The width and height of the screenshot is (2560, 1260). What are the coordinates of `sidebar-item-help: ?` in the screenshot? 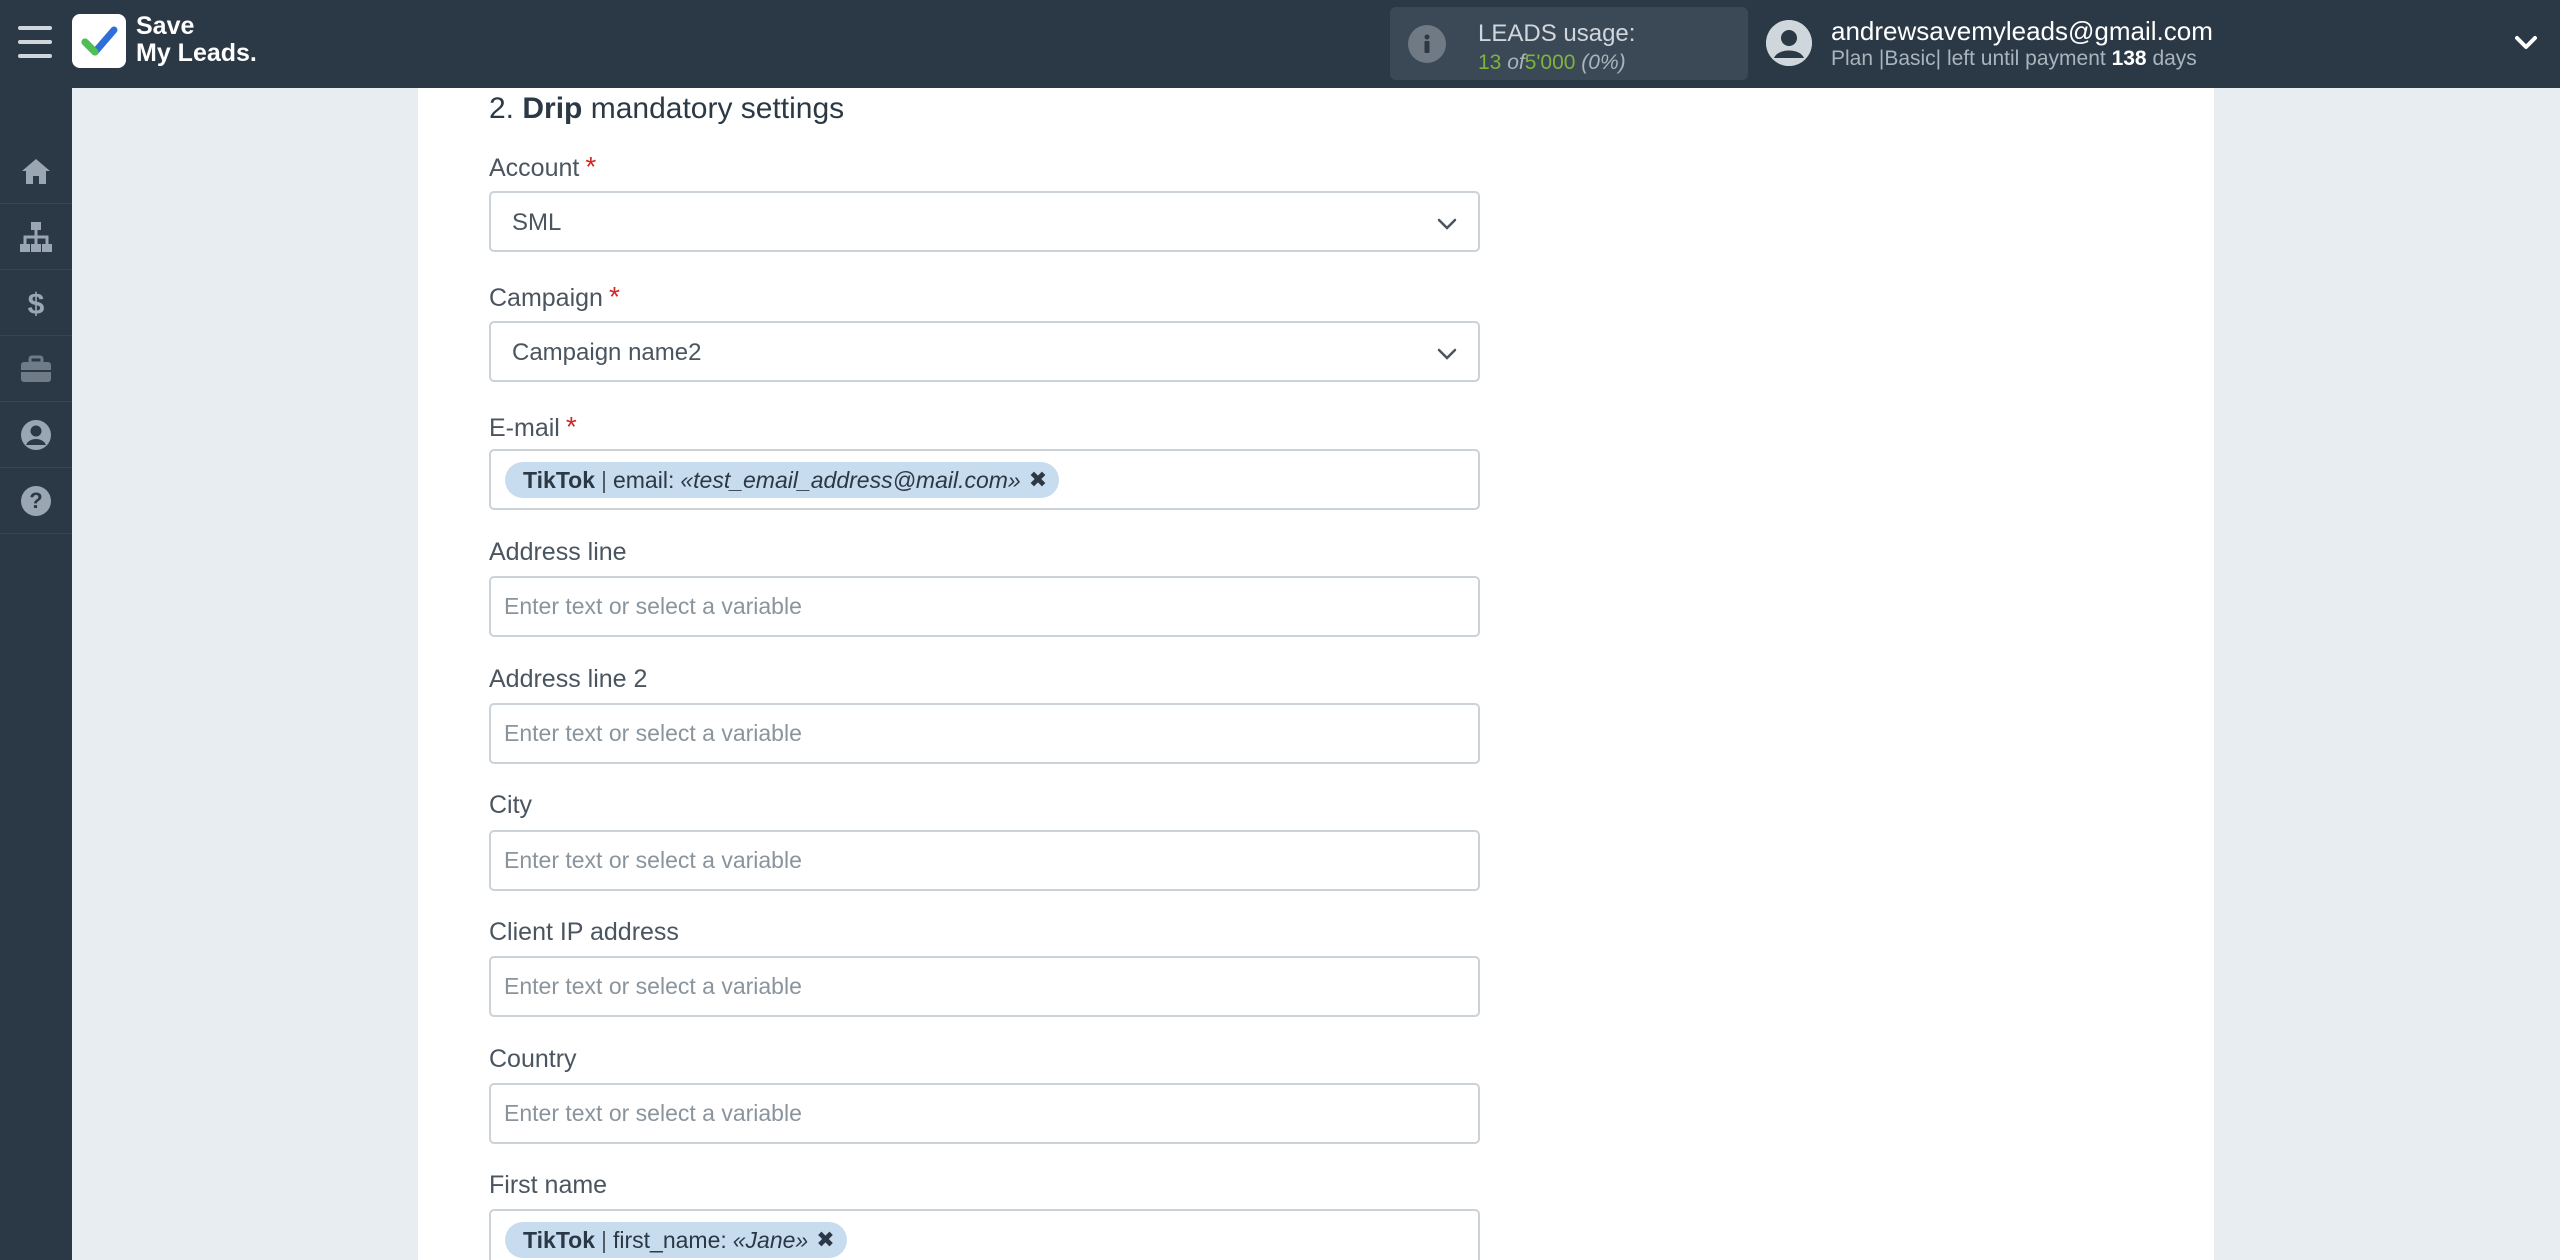 It's located at (36, 501).